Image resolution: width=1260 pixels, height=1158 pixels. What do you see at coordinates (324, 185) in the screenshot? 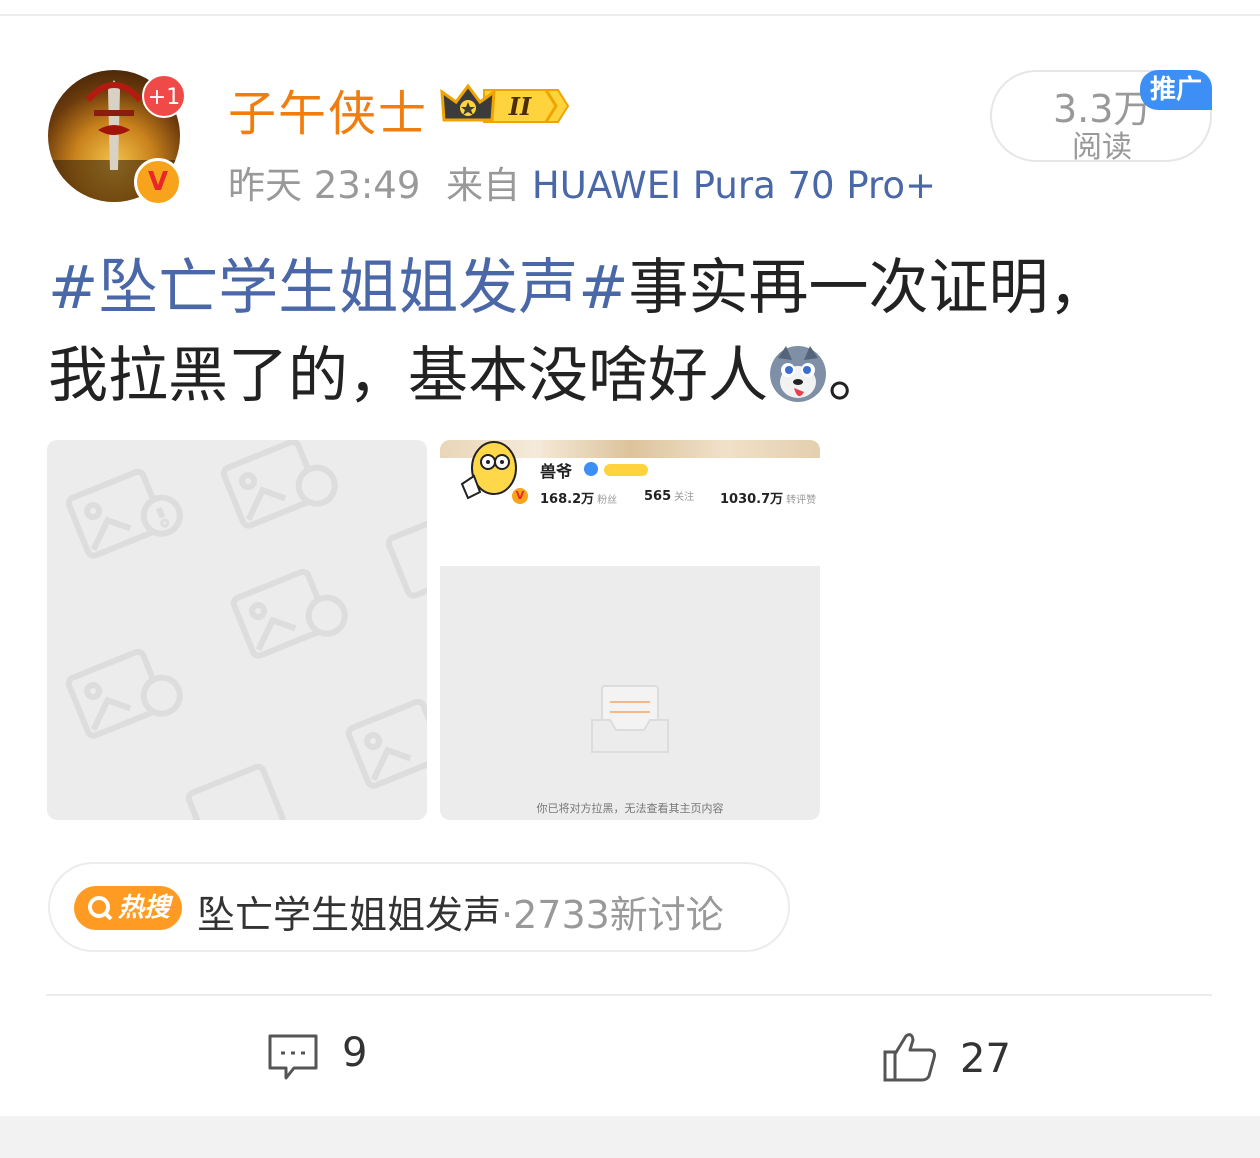
I see `post-time: 昨天 23:49` at bounding box center [324, 185].